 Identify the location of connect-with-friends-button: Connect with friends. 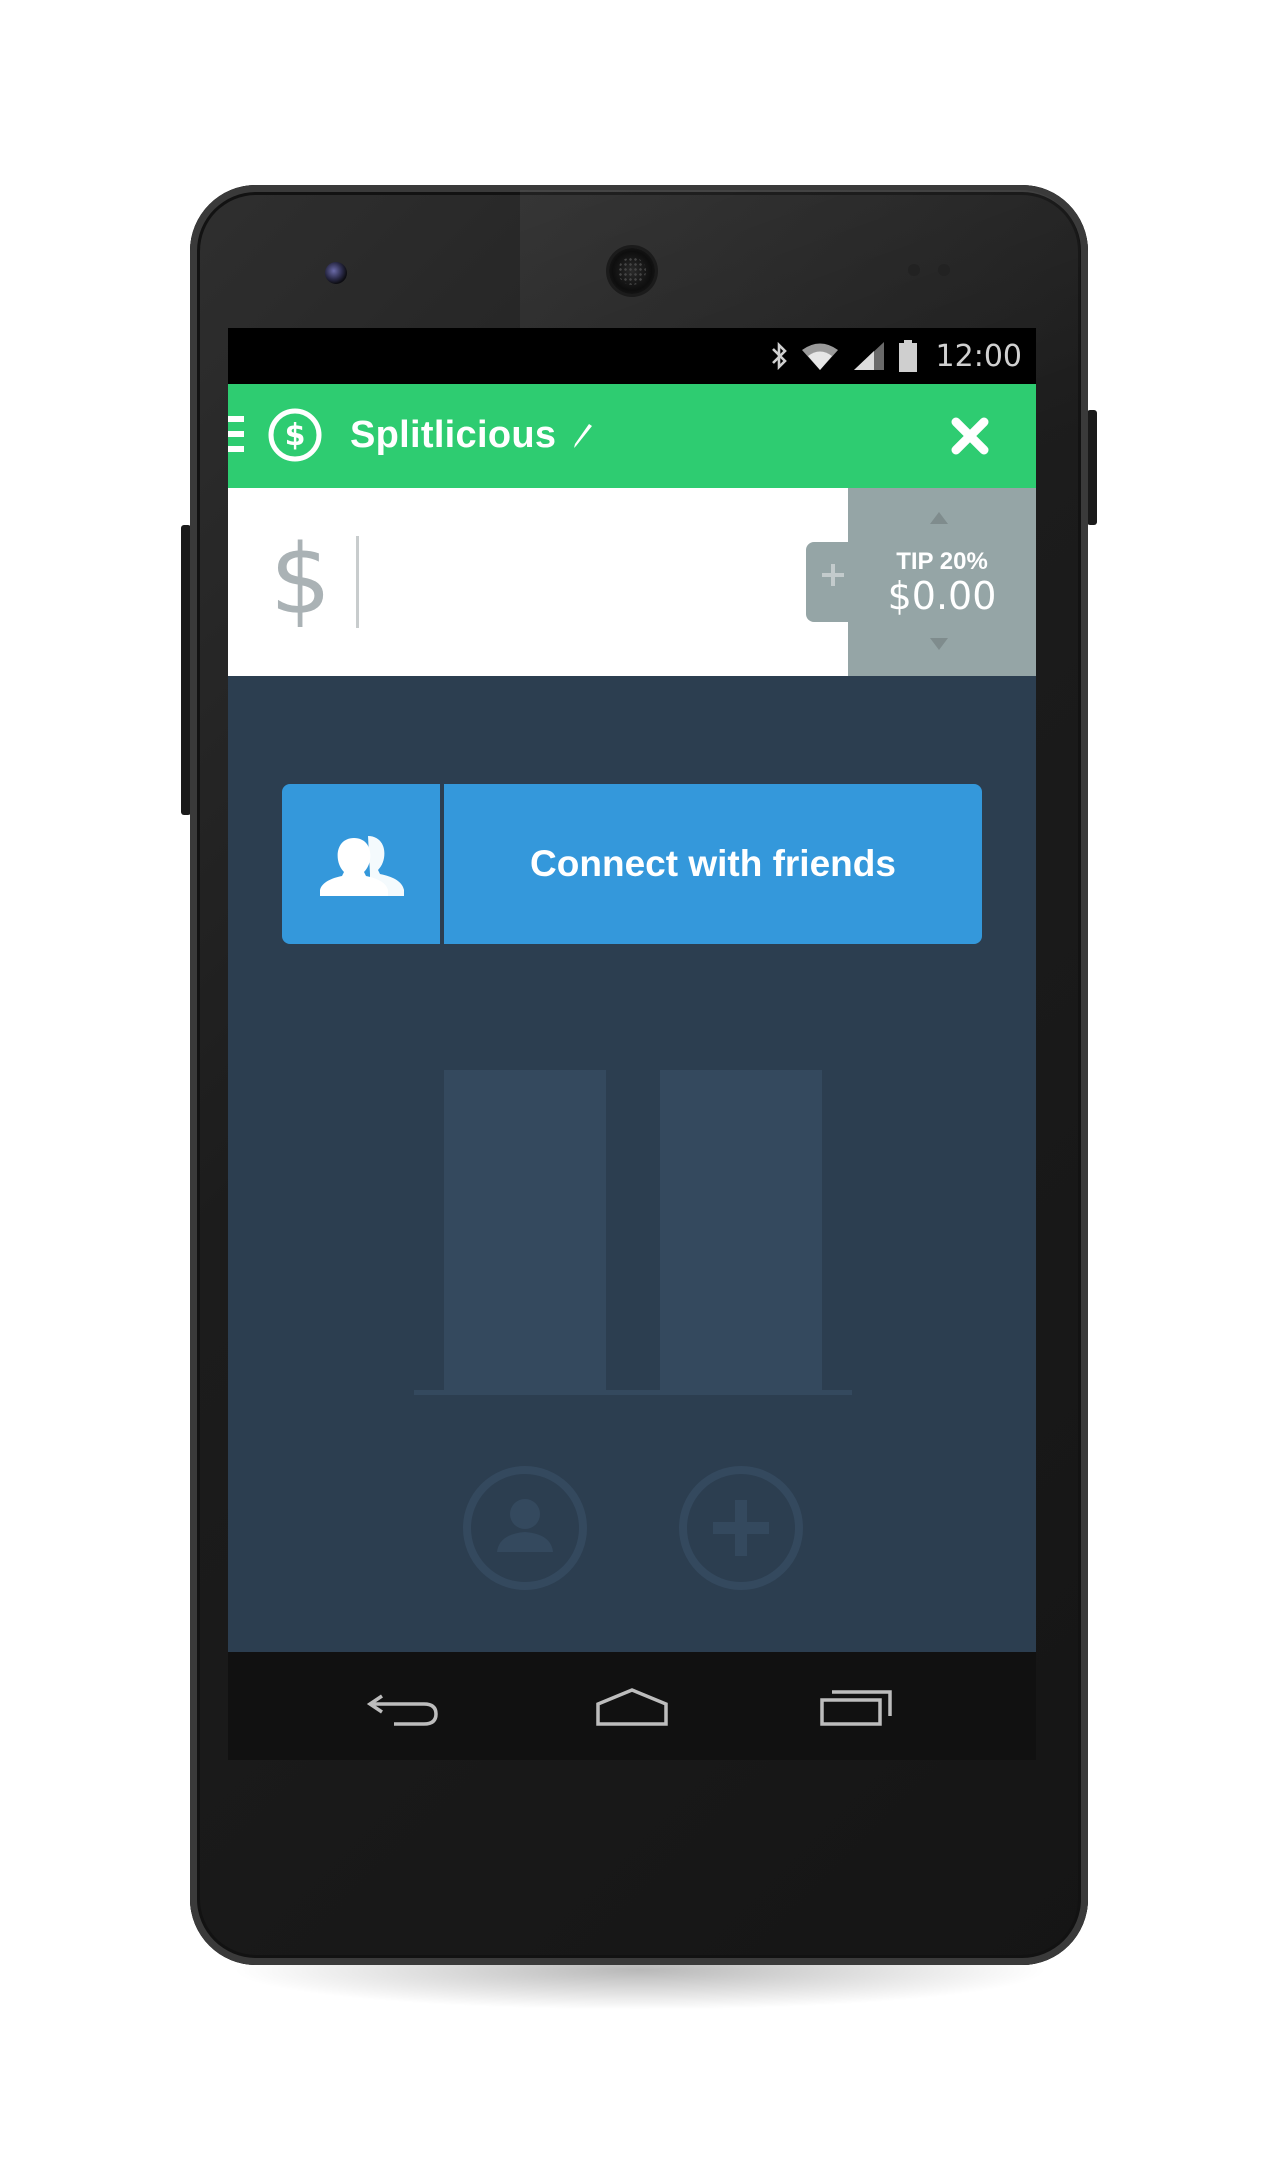
(632, 864).